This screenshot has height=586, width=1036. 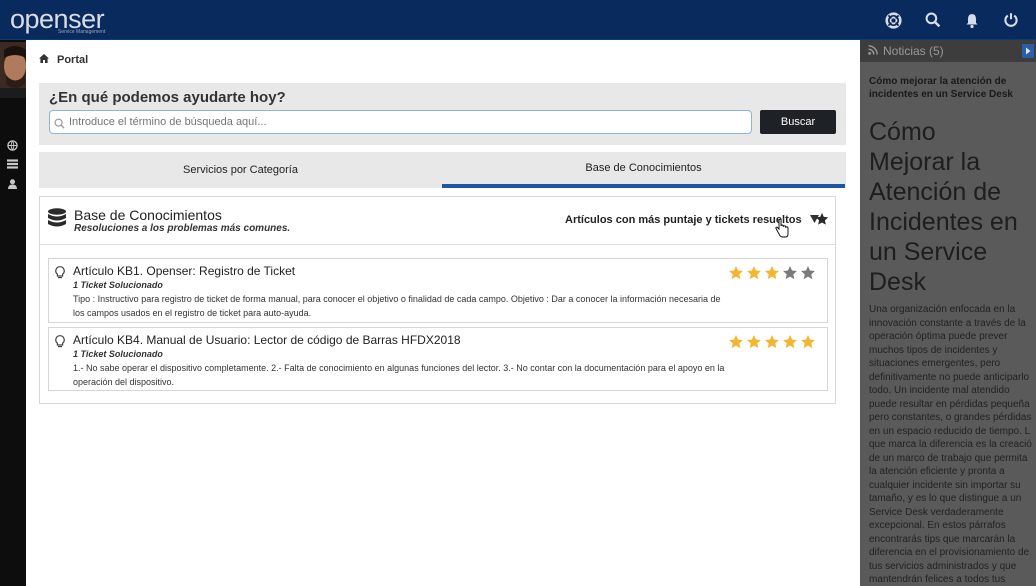 What do you see at coordinates (942, 309) in the screenshot?
I see `news-body-line: Una organización enfocada en la` at bounding box center [942, 309].